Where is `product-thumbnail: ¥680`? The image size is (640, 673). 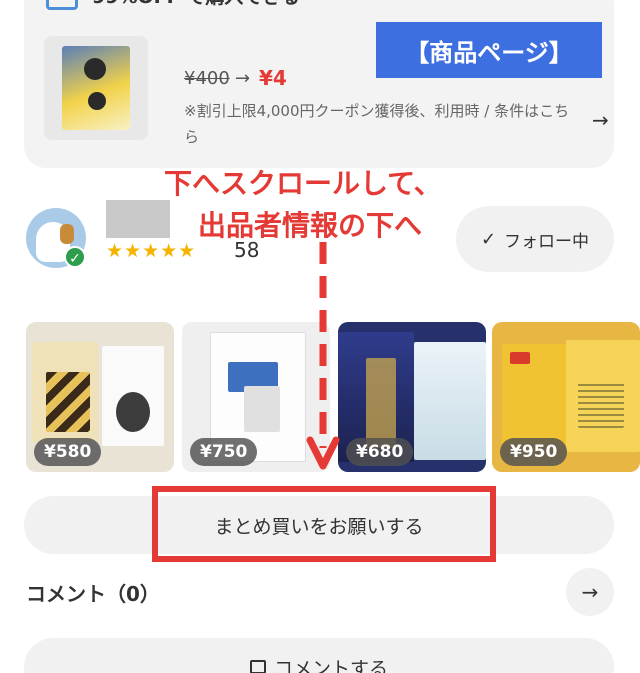
product-thumbnail: ¥680 is located at coordinates (412, 397).